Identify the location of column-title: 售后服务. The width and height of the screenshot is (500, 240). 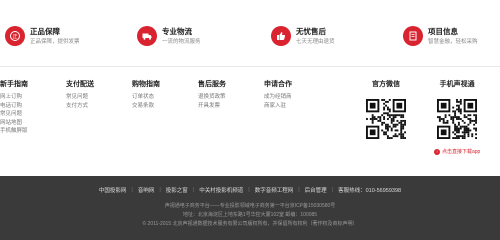
(212, 84).